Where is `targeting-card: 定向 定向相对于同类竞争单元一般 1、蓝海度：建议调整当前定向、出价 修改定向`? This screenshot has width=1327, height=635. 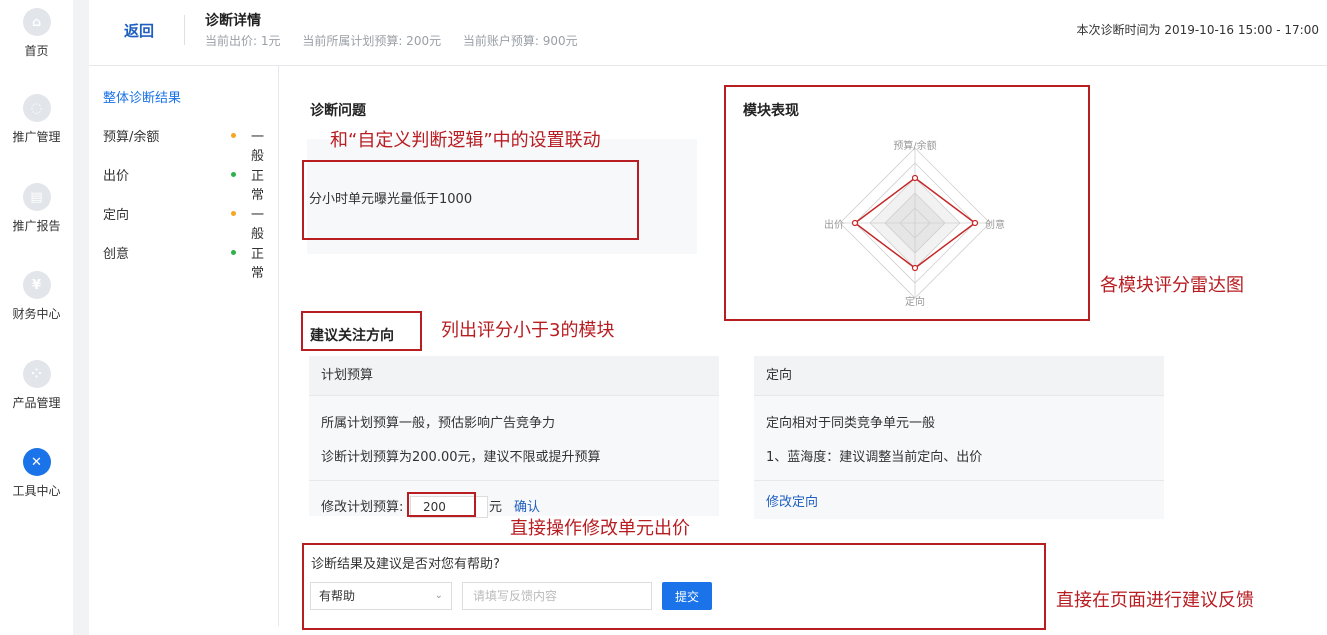 targeting-card: 定向 定向相对于同类竞争单元一般 1、蓝海度：建议调整当前定向、出价 修改定向 is located at coordinates (959, 437).